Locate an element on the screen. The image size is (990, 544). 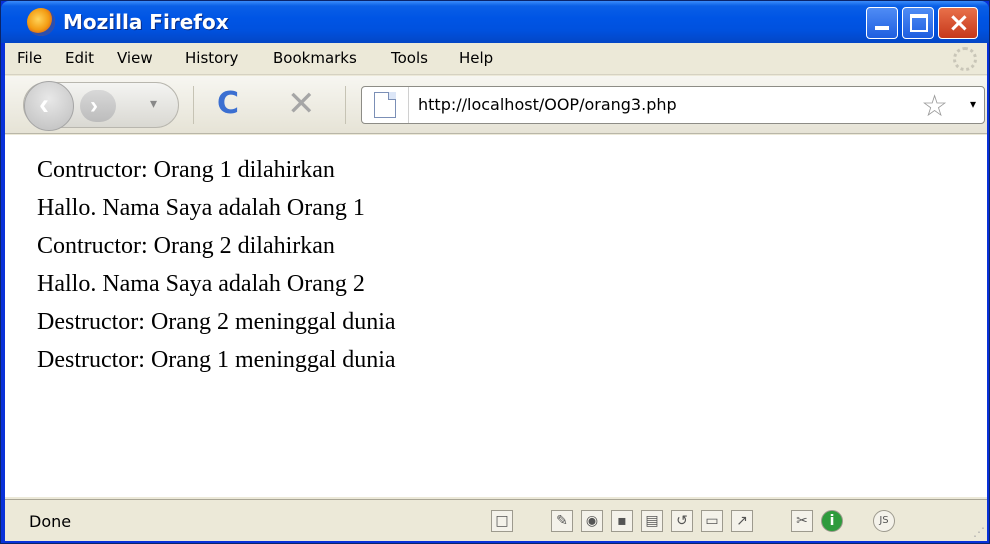
content-line: Destructor: Orang 2 meninggal dunia is located at coordinates (216, 322).